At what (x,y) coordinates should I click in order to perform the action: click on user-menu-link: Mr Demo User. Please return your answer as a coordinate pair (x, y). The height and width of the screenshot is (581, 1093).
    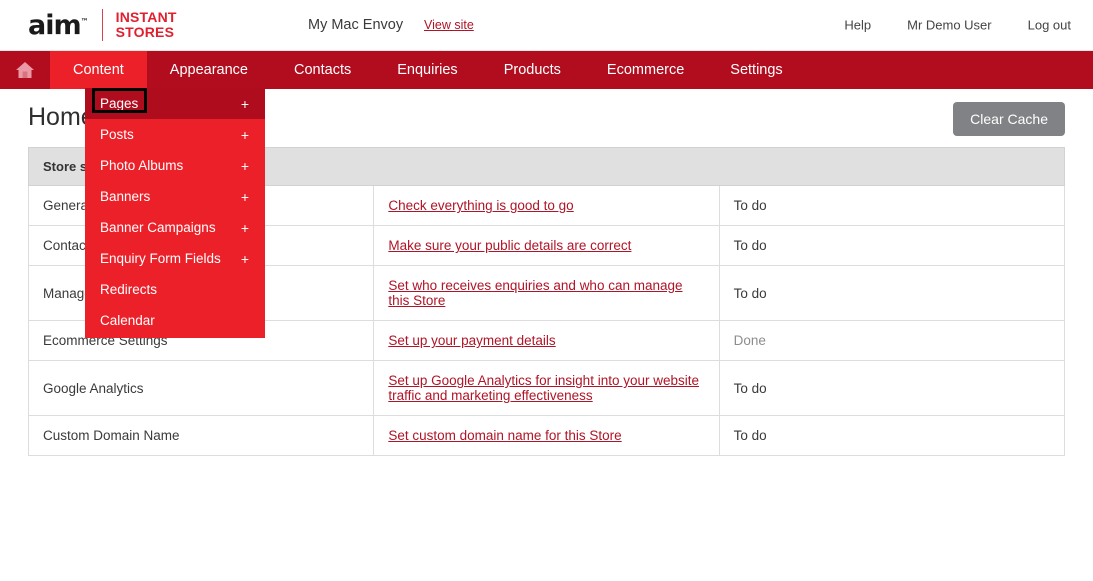
    Looking at the image, I should click on (949, 25).